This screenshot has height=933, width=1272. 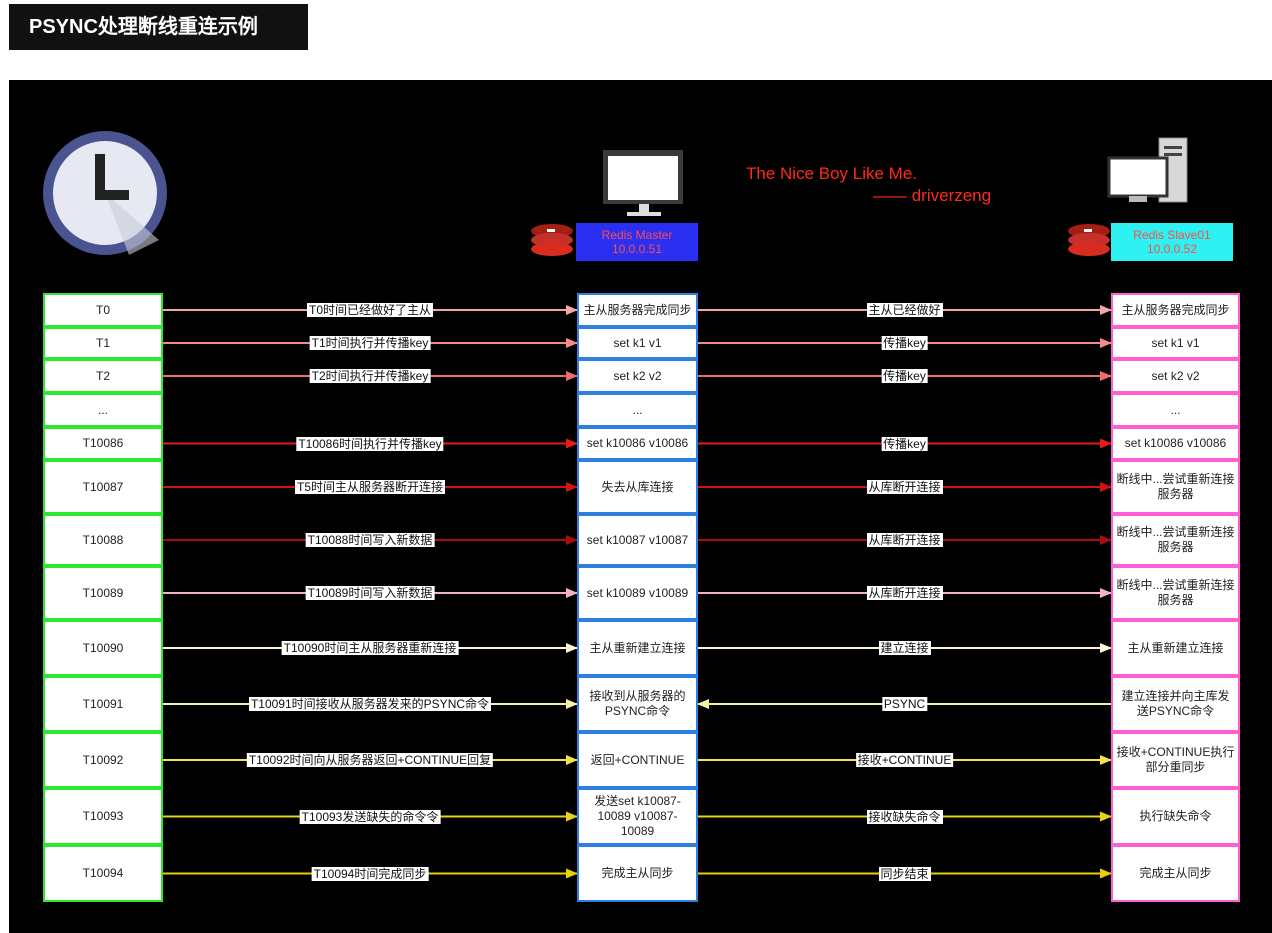 I want to click on master-header: Redis Master 10.0.0.51, so click(x=637, y=242).